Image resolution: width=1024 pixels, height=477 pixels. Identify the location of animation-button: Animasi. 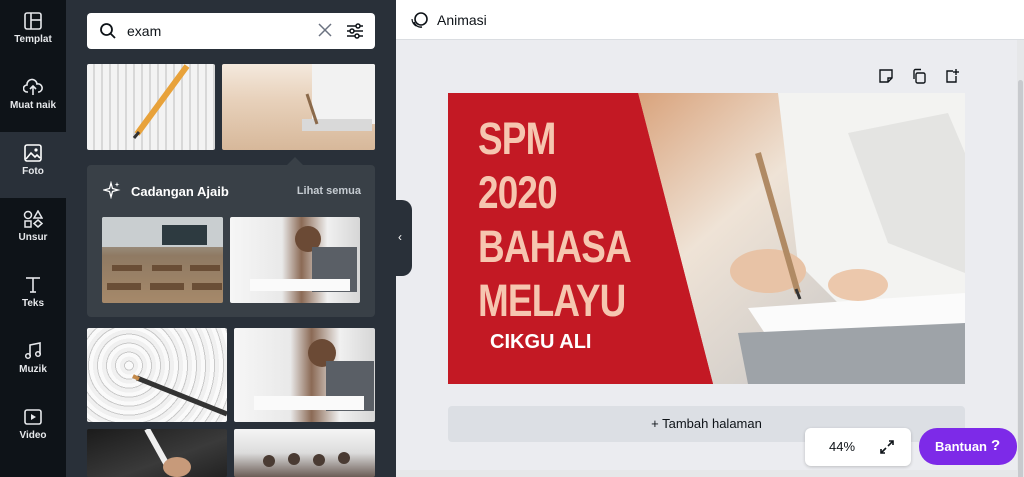
(462, 20).